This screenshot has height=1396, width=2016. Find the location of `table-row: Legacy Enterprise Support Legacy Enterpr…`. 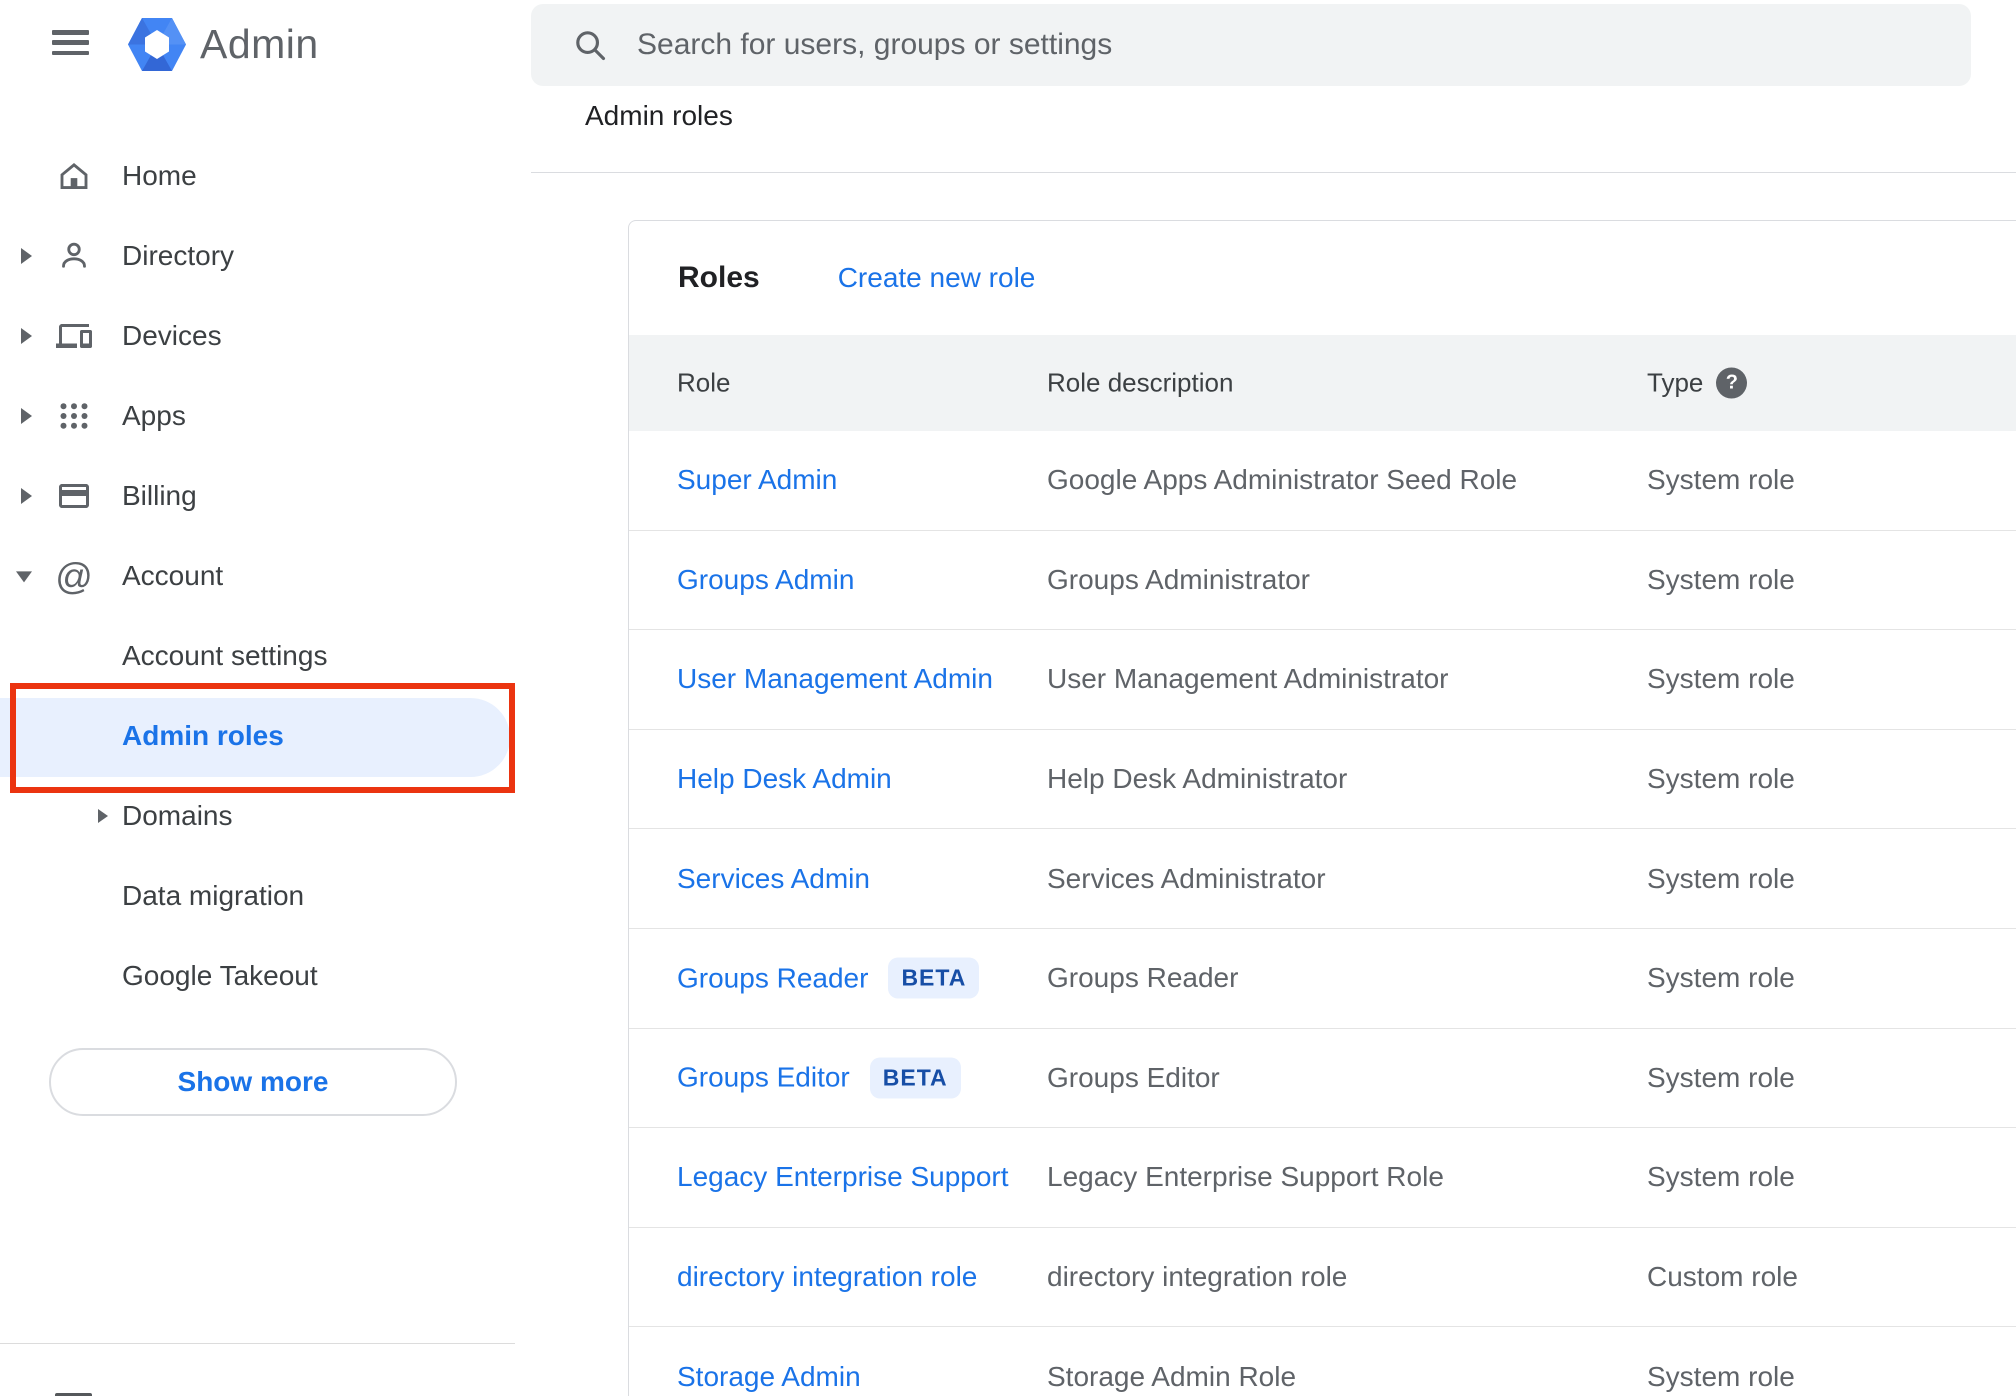

table-row: Legacy Enterprise Support Legacy Enterpr… is located at coordinates (1322, 1178).